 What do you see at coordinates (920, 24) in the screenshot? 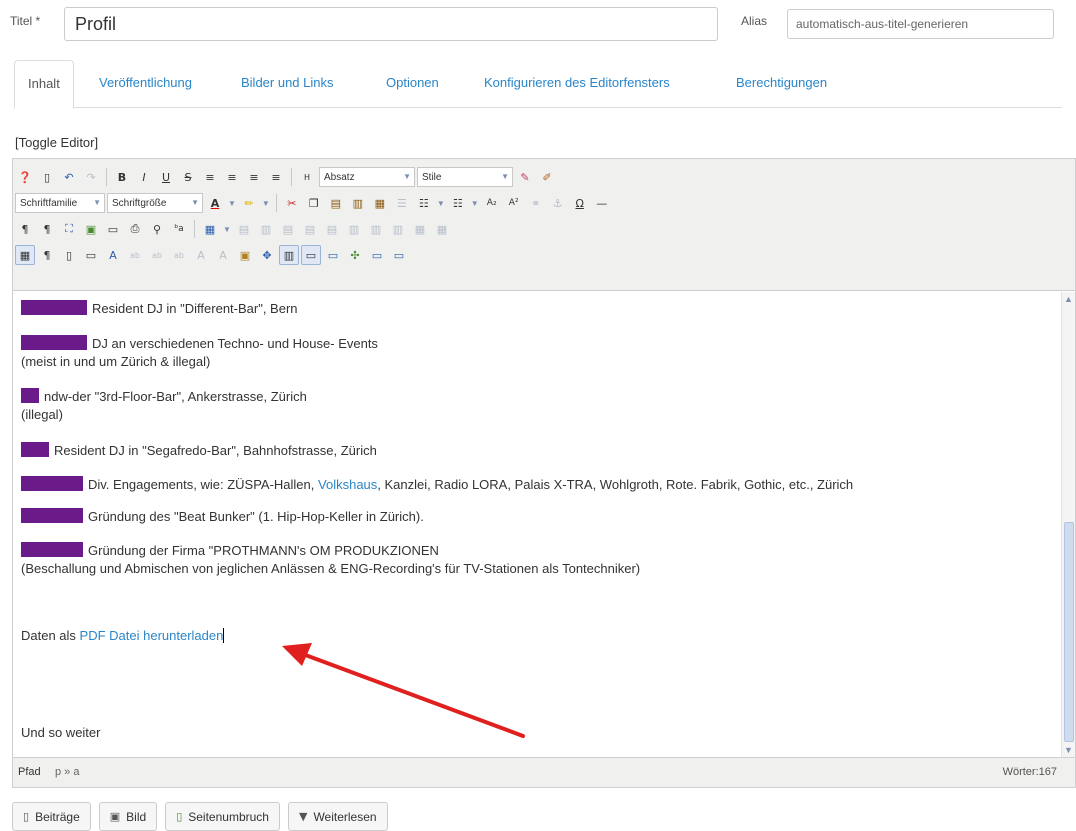
I see `alias-input: automatisch-aus-titel-generieren` at bounding box center [920, 24].